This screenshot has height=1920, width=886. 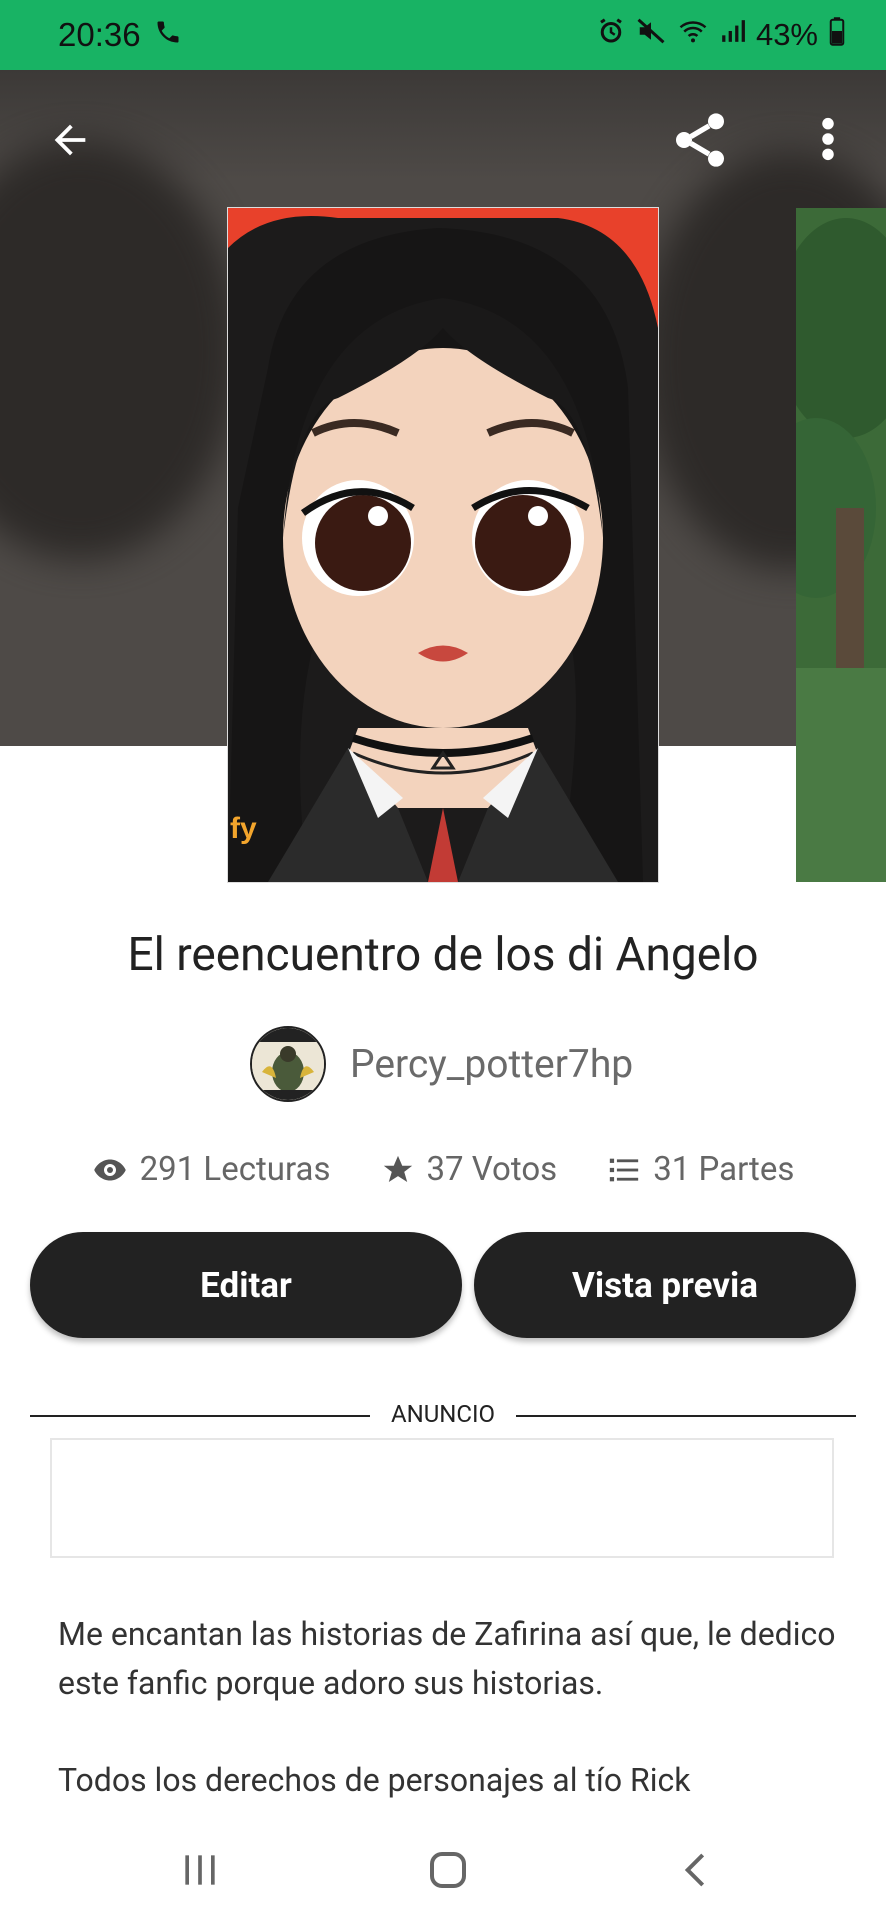 What do you see at coordinates (443, 1414) in the screenshot?
I see `ad-label: ANUNCIO` at bounding box center [443, 1414].